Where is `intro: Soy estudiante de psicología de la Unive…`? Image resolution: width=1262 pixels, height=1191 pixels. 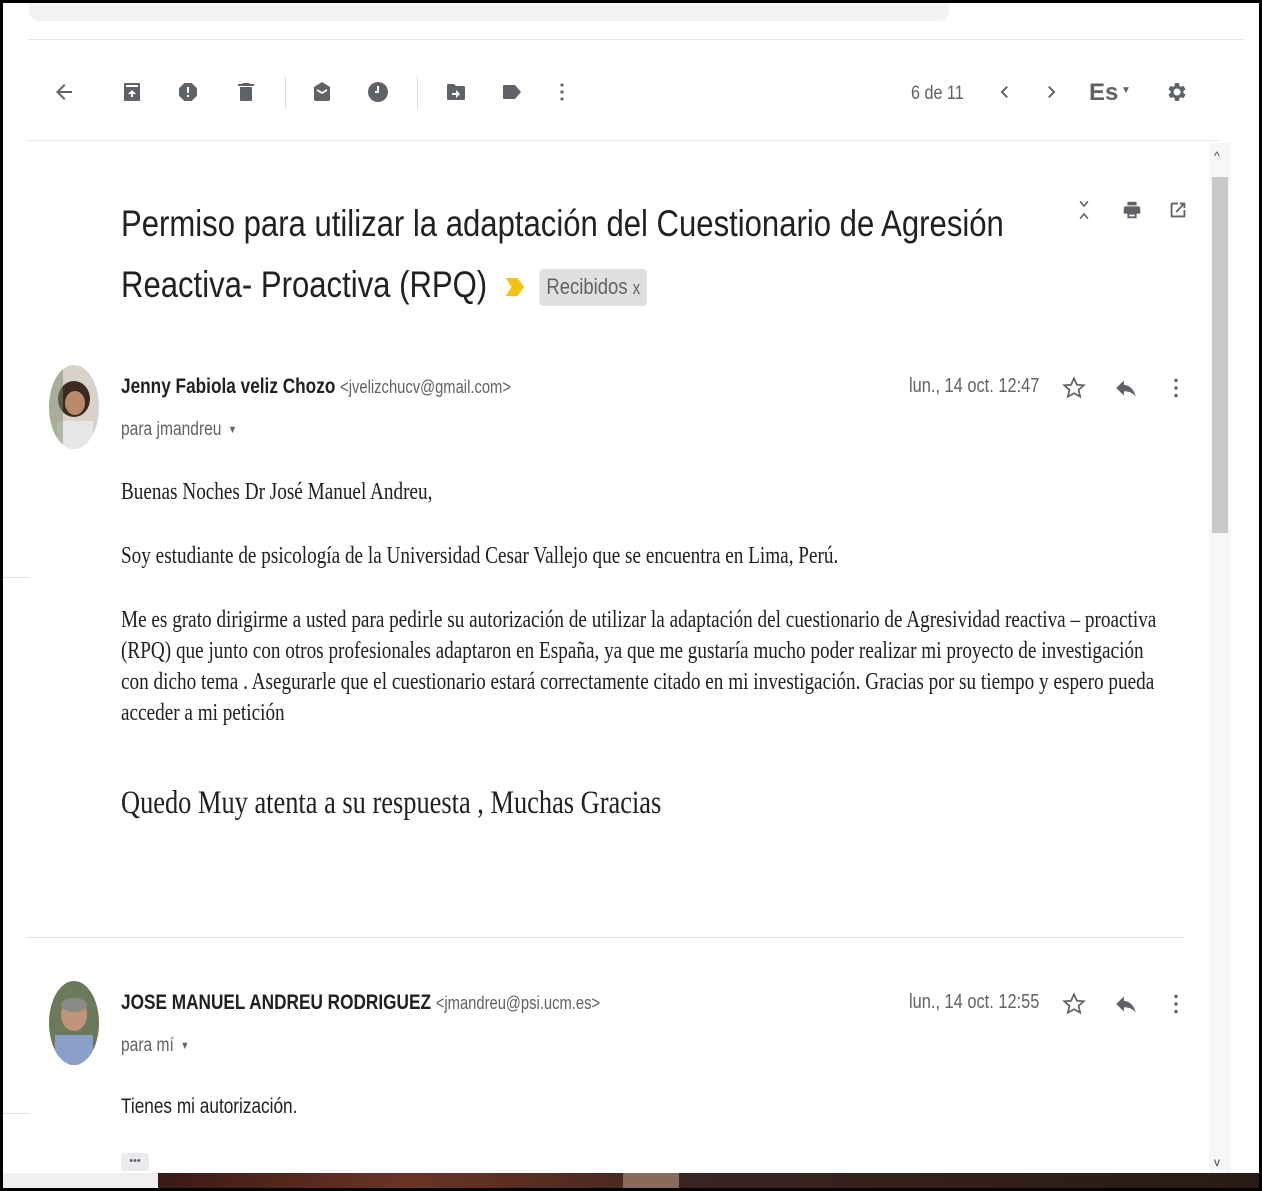 intro: Soy estudiante de psicología de la Unive… is located at coordinates (480, 556).